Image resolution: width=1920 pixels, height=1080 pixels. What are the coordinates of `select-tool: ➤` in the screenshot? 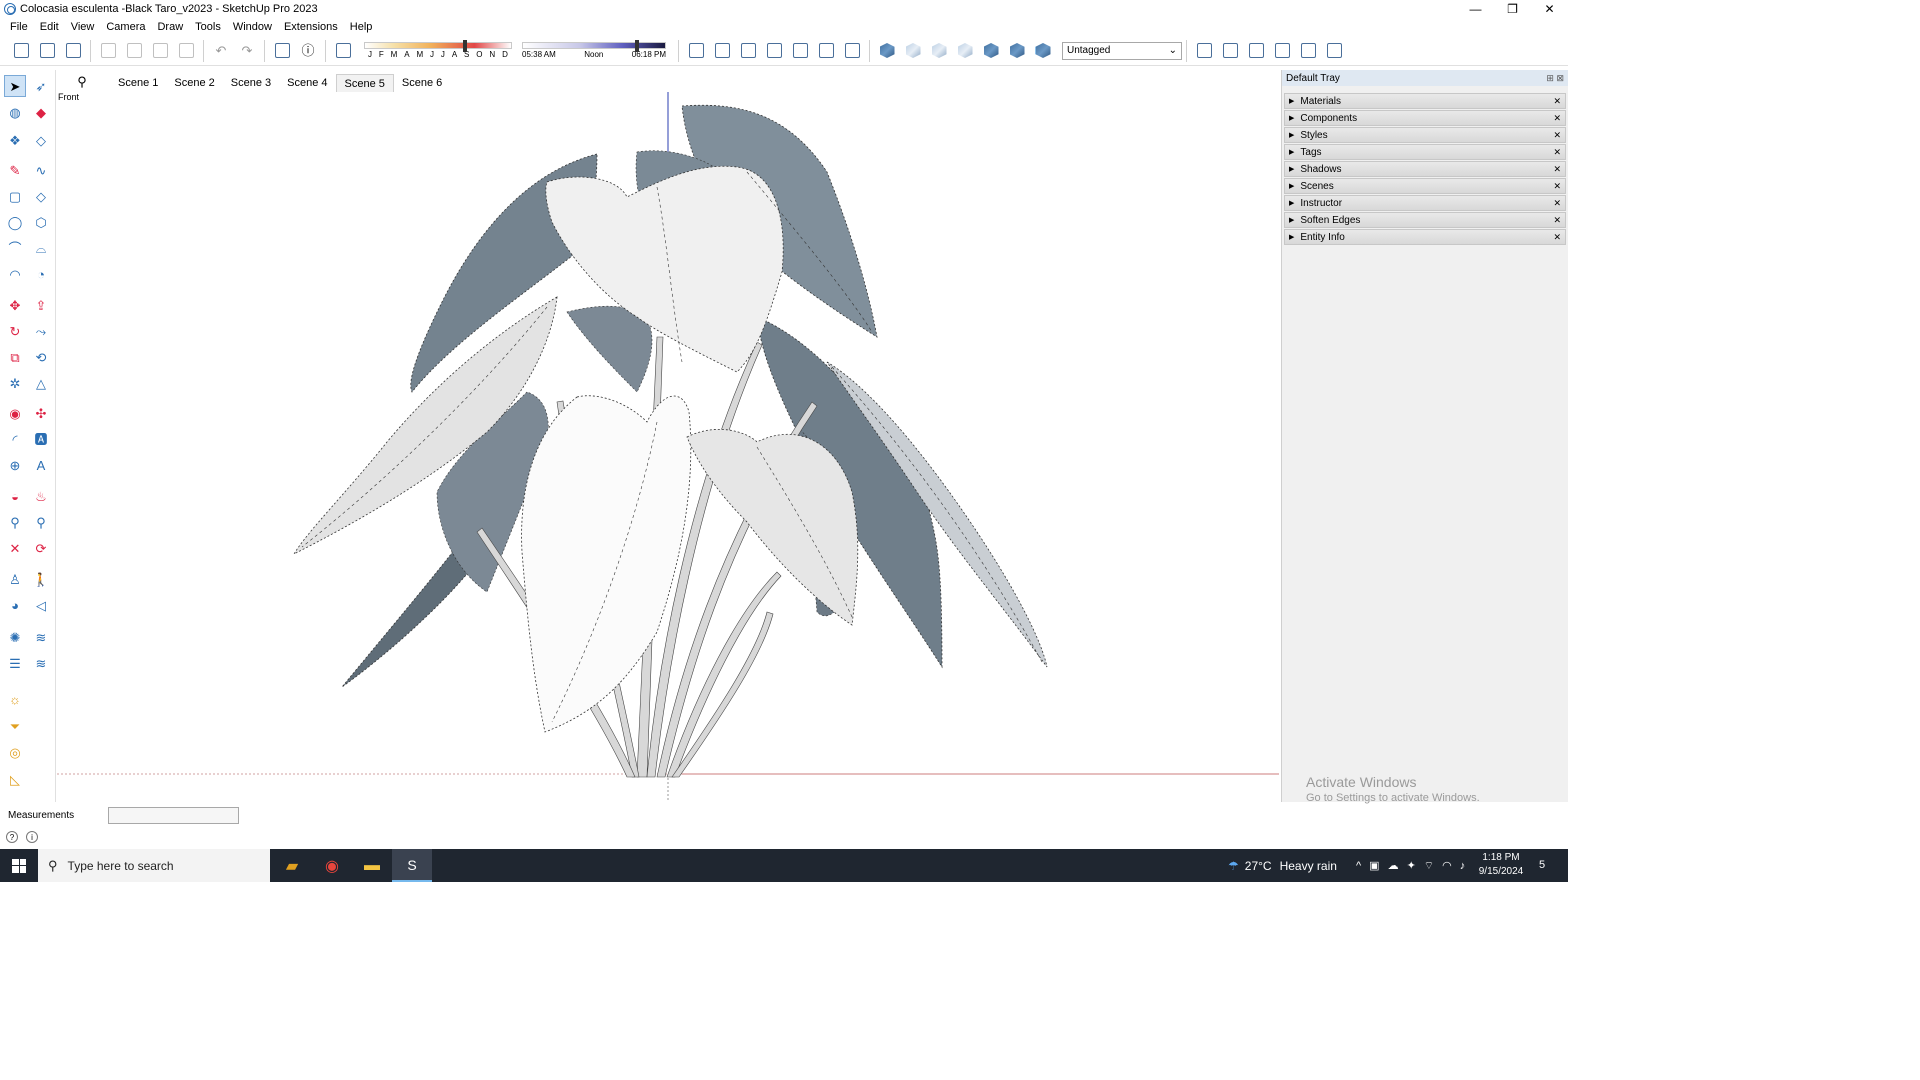 It's located at (15, 86).